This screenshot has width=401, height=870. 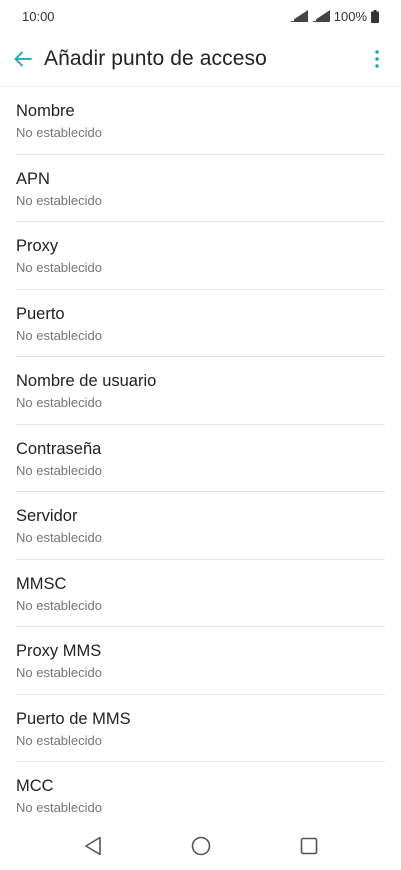 I want to click on more-options-button, so click(x=377, y=59).